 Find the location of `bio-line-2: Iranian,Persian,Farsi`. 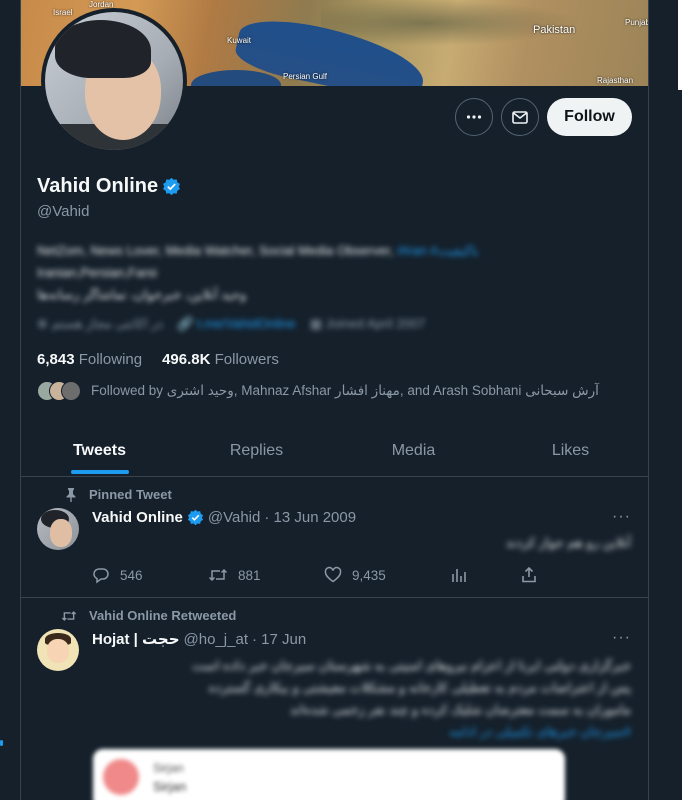

bio-line-2: Iranian,Persian,Farsi is located at coordinates (97, 272).